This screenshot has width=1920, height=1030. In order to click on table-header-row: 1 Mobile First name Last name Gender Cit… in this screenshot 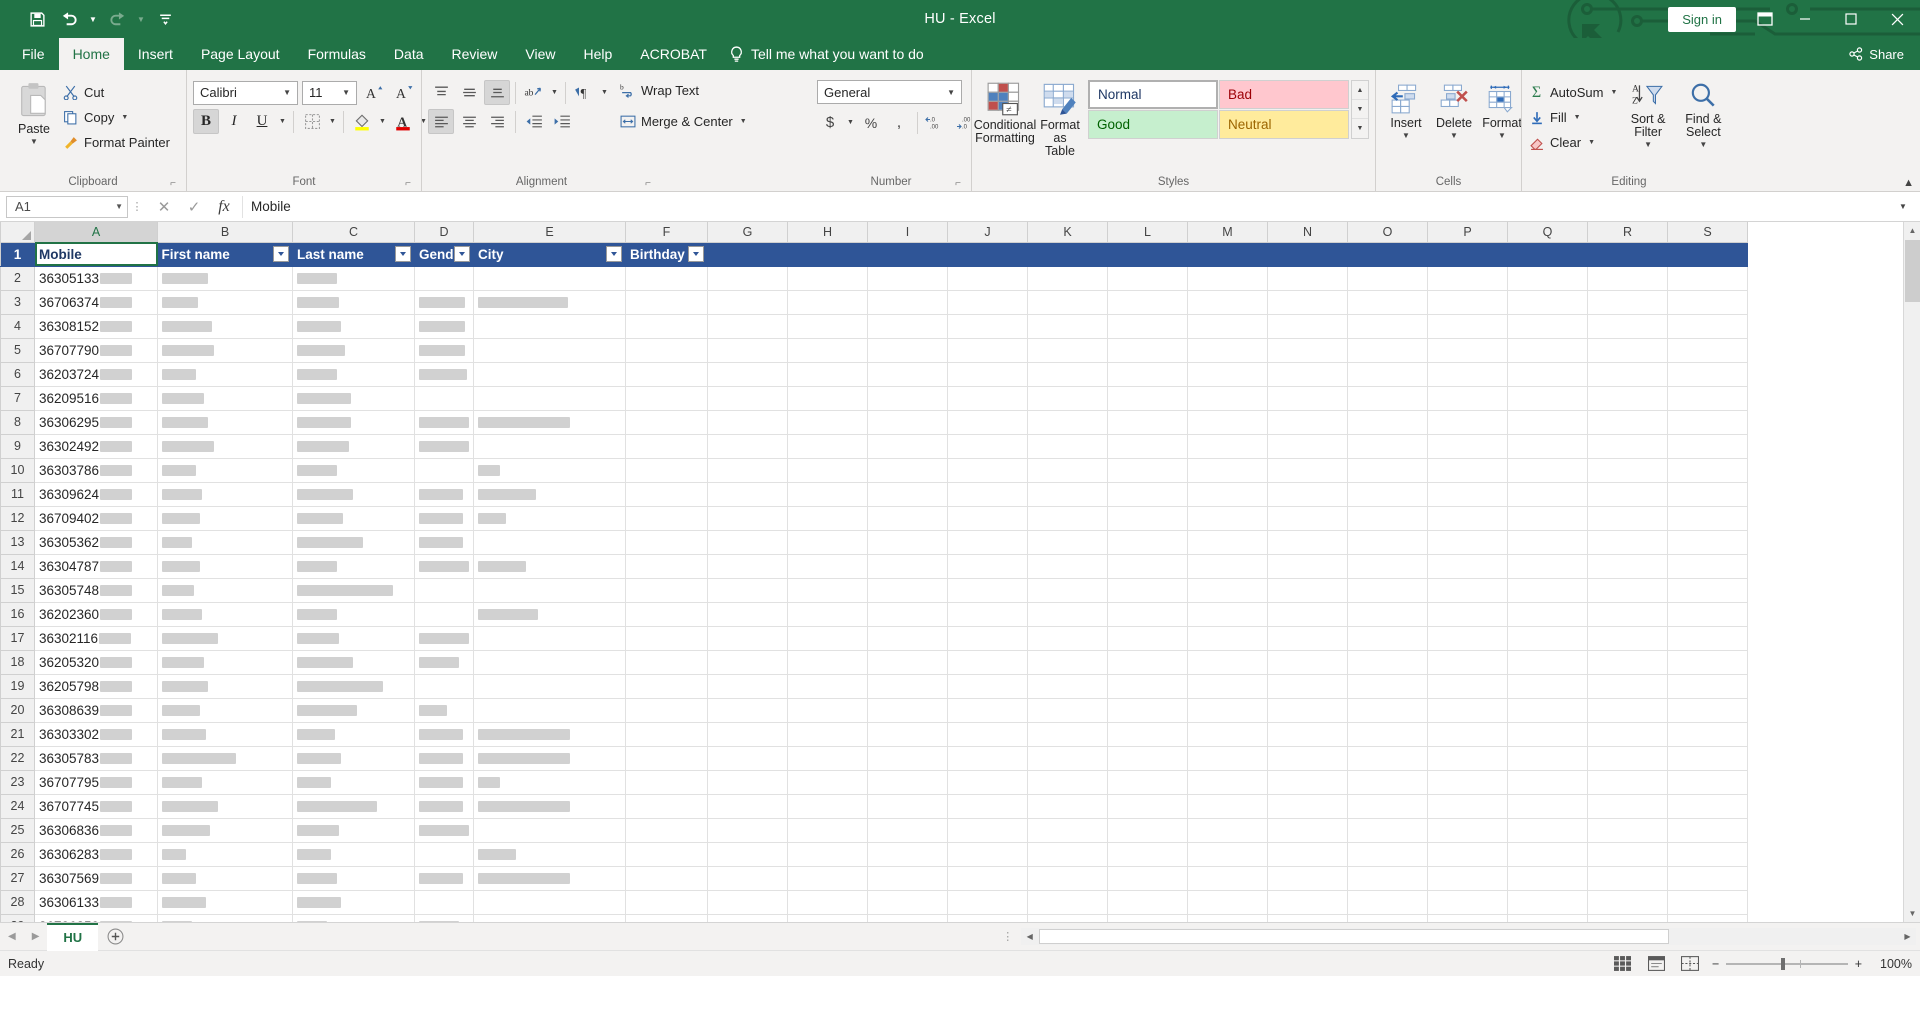, I will do `click(874, 254)`.